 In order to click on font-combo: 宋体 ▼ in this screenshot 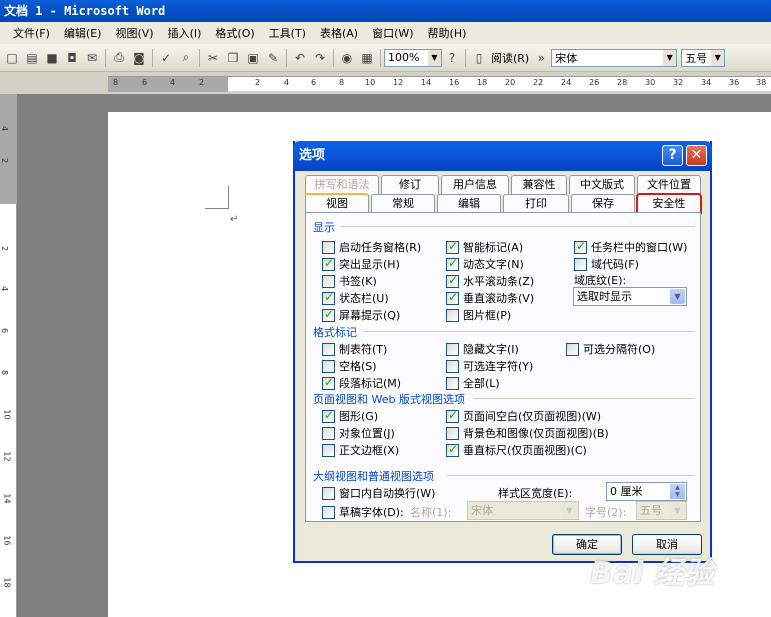, I will do `click(614, 57)`.